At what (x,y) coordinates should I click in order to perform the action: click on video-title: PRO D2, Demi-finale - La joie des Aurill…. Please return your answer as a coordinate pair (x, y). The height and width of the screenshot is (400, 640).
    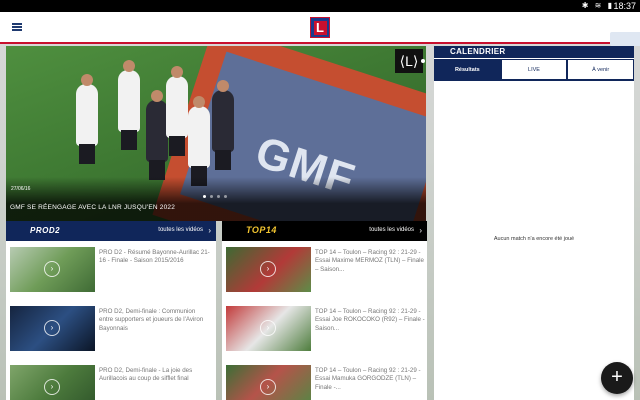
    Looking at the image, I should click on (155, 375).